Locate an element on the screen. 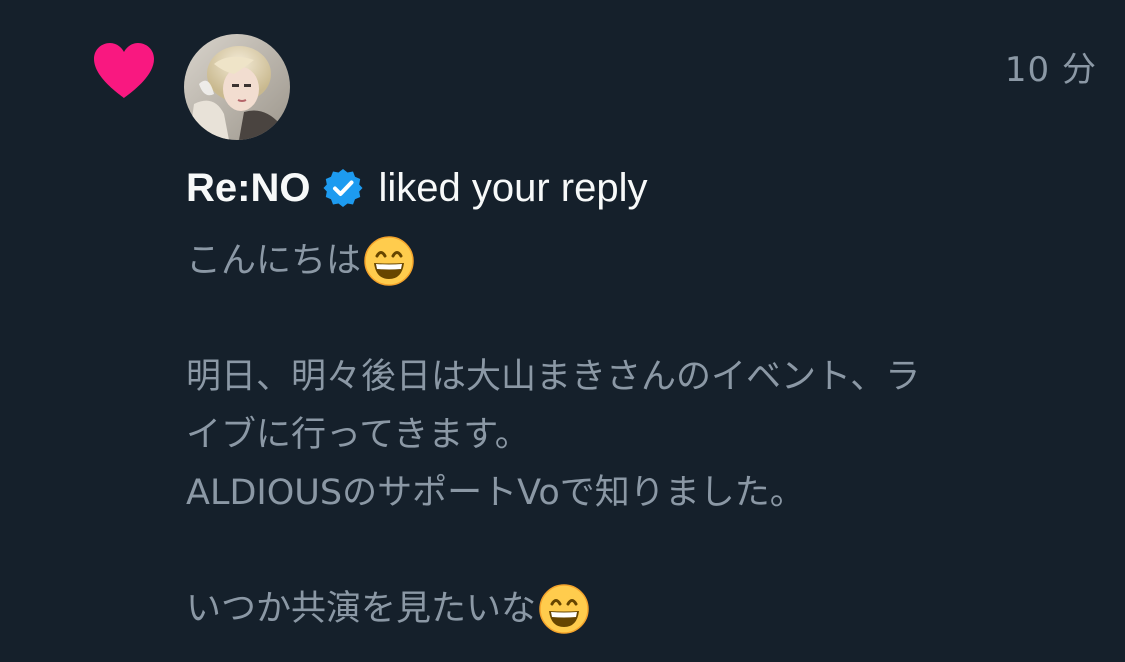 The width and height of the screenshot is (1125, 662). reply-line-text: ALDIOUSのサポートVoで知りました。 is located at coordinates (495, 493).